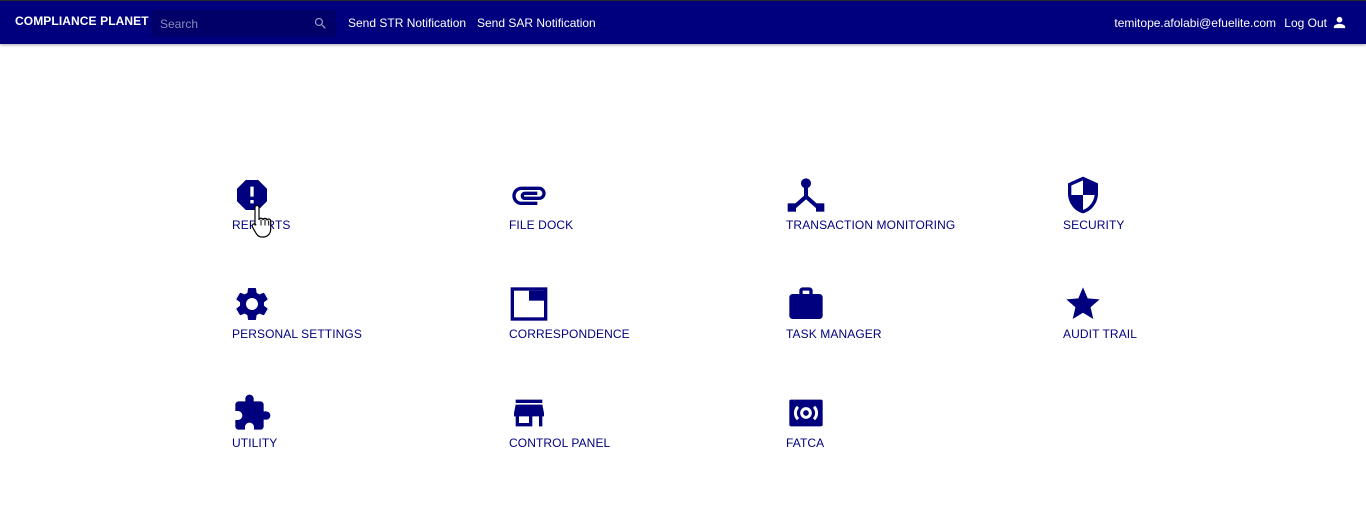 Image resolution: width=1366 pixels, height=519 pixels. What do you see at coordinates (834, 334) in the screenshot?
I see `module-label: TASK MANAGER` at bounding box center [834, 334].